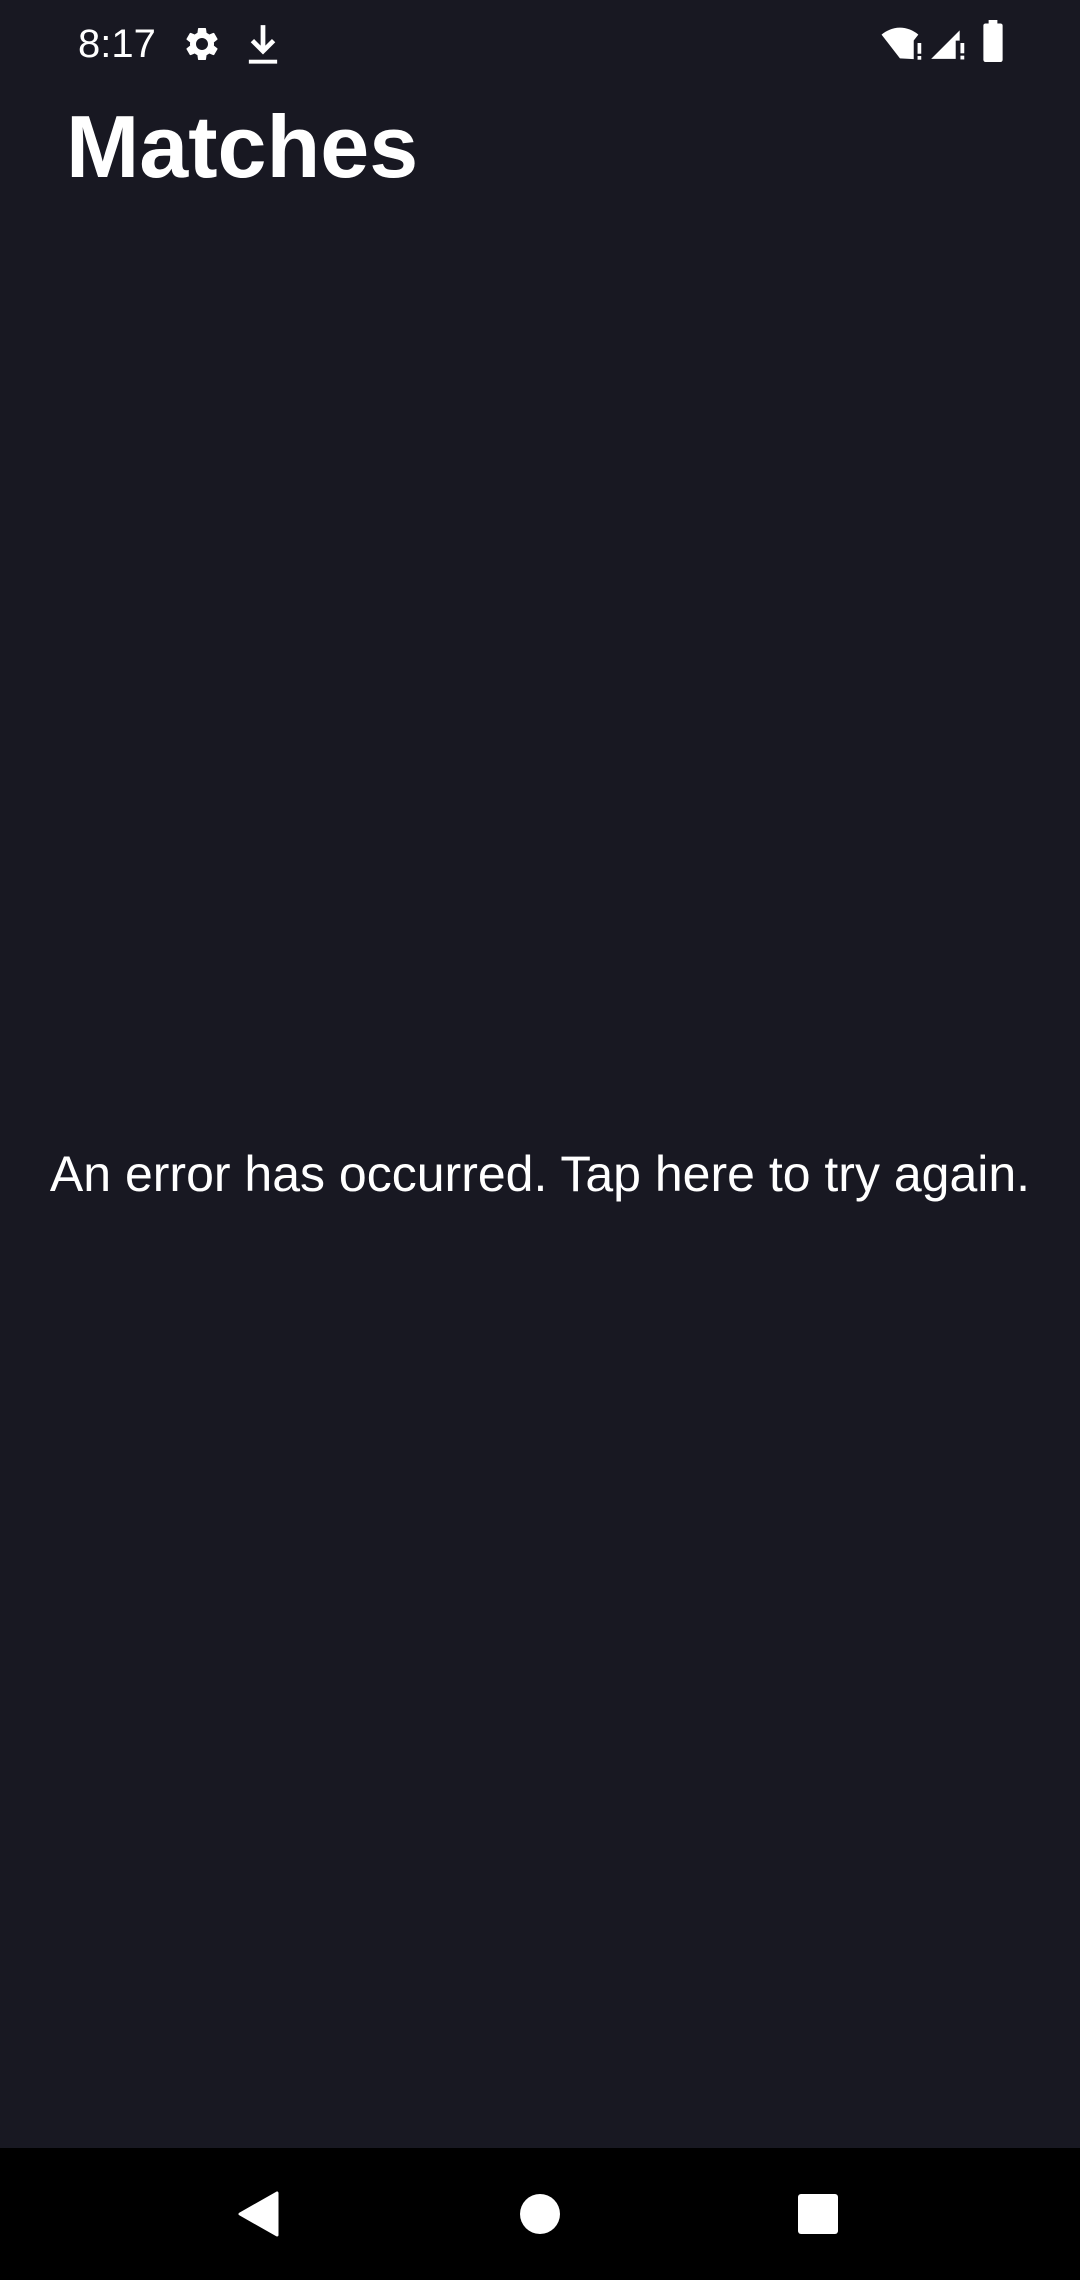  What do you see at coordinates (993, 41) in the screenshot?
I see `battery-icon` at bounding box center [993, 41].